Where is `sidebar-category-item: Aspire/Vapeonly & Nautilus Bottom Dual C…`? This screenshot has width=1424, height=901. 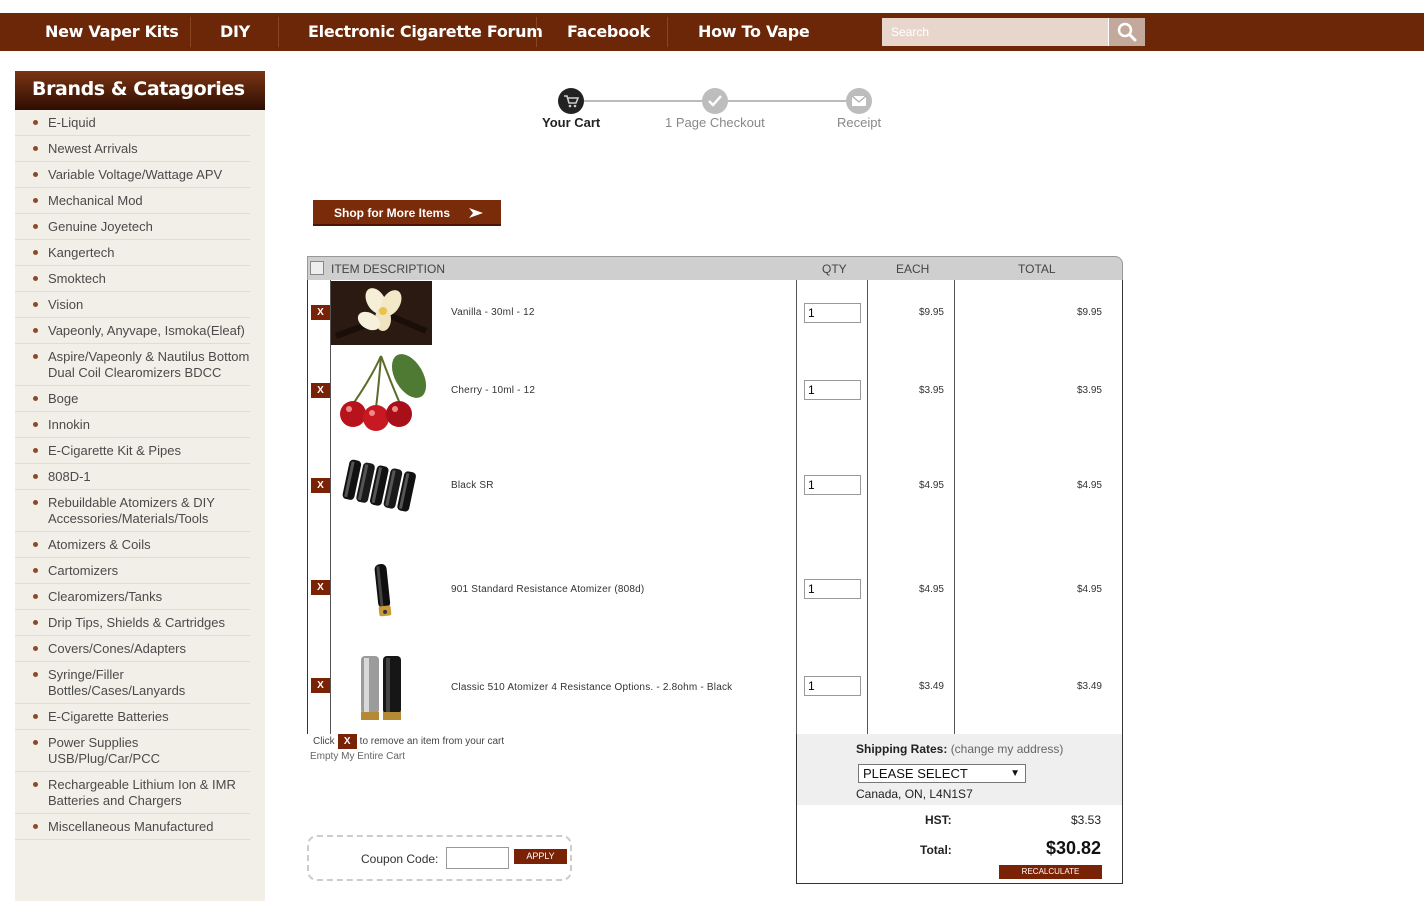 sidebar-category-item: Aspire/Vapeonly & Nautilus Bottom Dual C… is located at coordinates (132, 365).